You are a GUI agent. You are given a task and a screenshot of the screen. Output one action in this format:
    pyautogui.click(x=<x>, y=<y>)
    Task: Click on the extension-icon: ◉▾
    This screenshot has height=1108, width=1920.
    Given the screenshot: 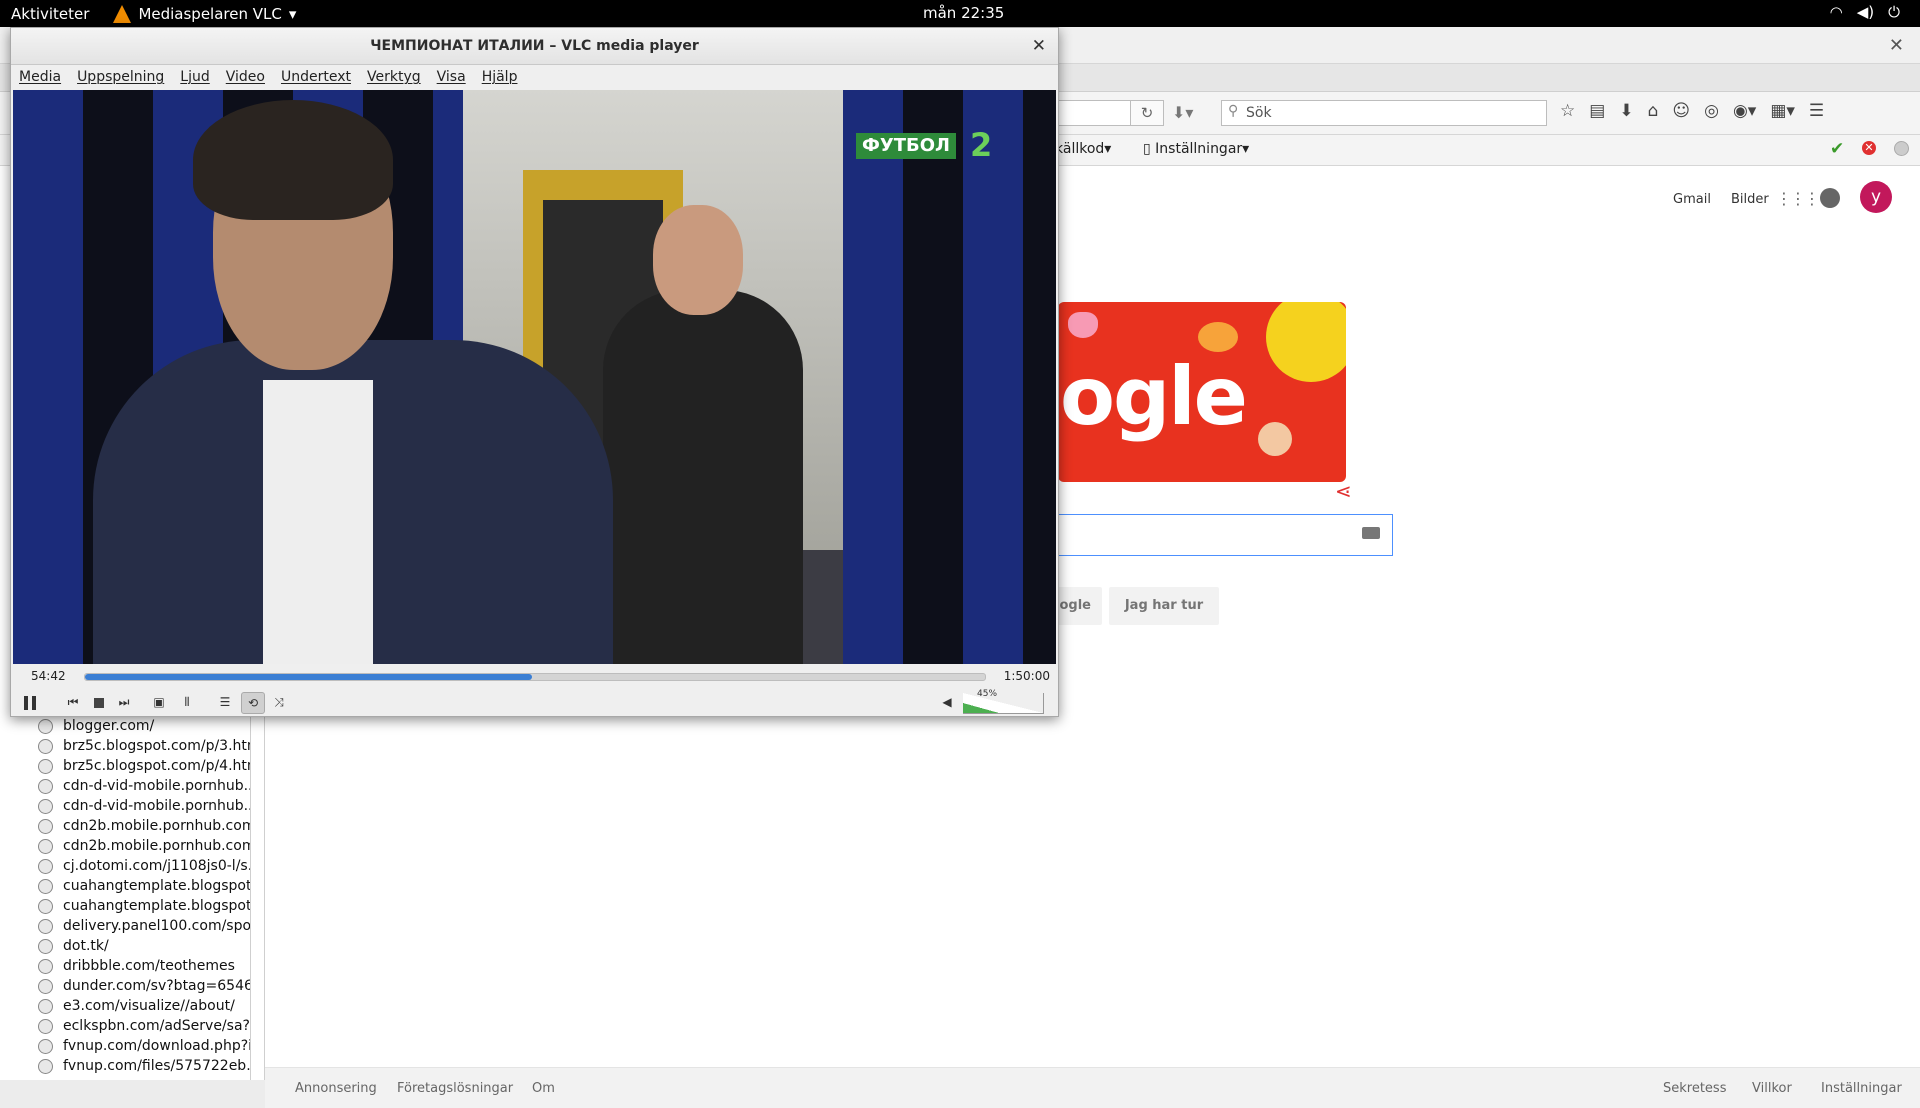 What is the action you would take?
    pyautogui.click(x=1744, y=111)
    